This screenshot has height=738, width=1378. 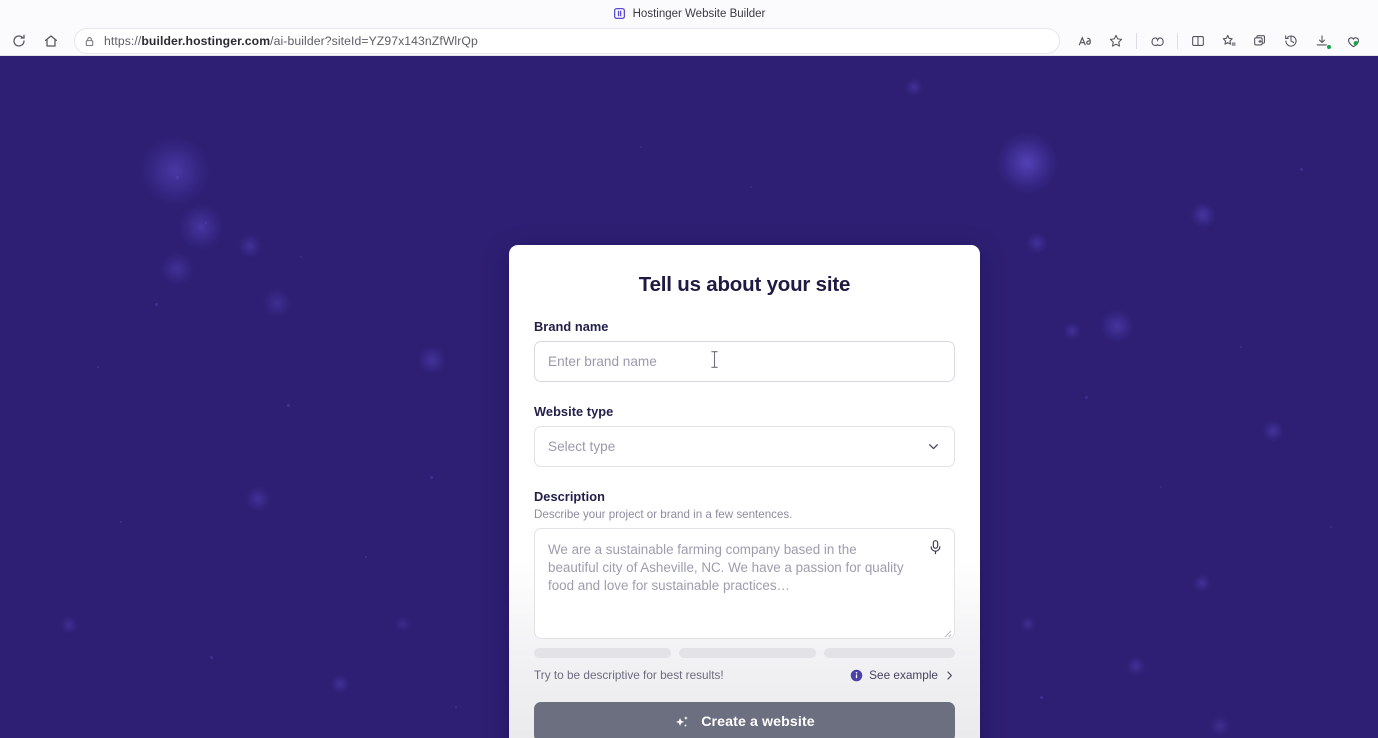 What do you see at coordinates (758, 722) in the screenshot?
I see `create-website-label: Create a website` at bounding box center [758, 722].